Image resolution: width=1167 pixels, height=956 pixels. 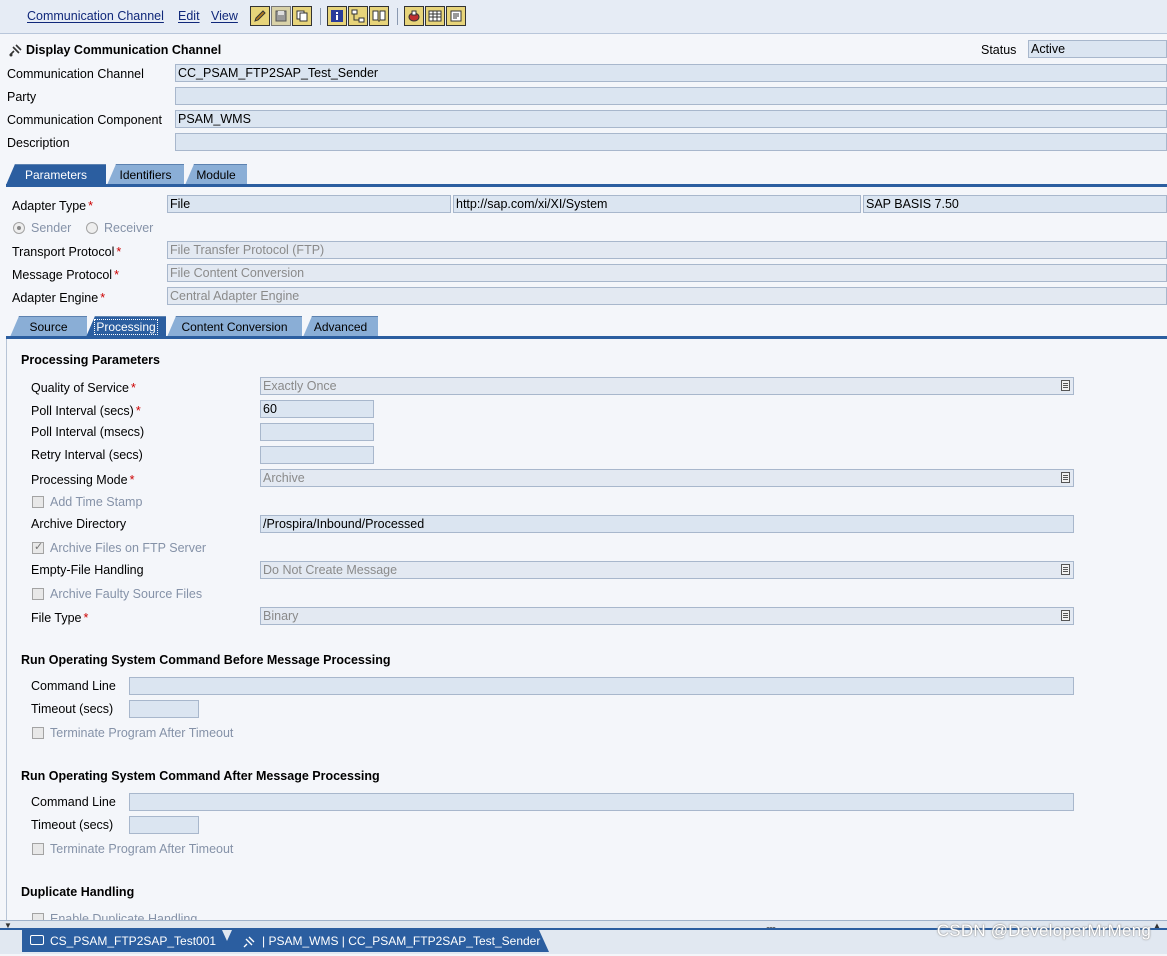 What do you see at coordinates (79, 524) in the screenshot?
I see `archive-dir-label: Archive Directory` at bounding box center [79, 524].